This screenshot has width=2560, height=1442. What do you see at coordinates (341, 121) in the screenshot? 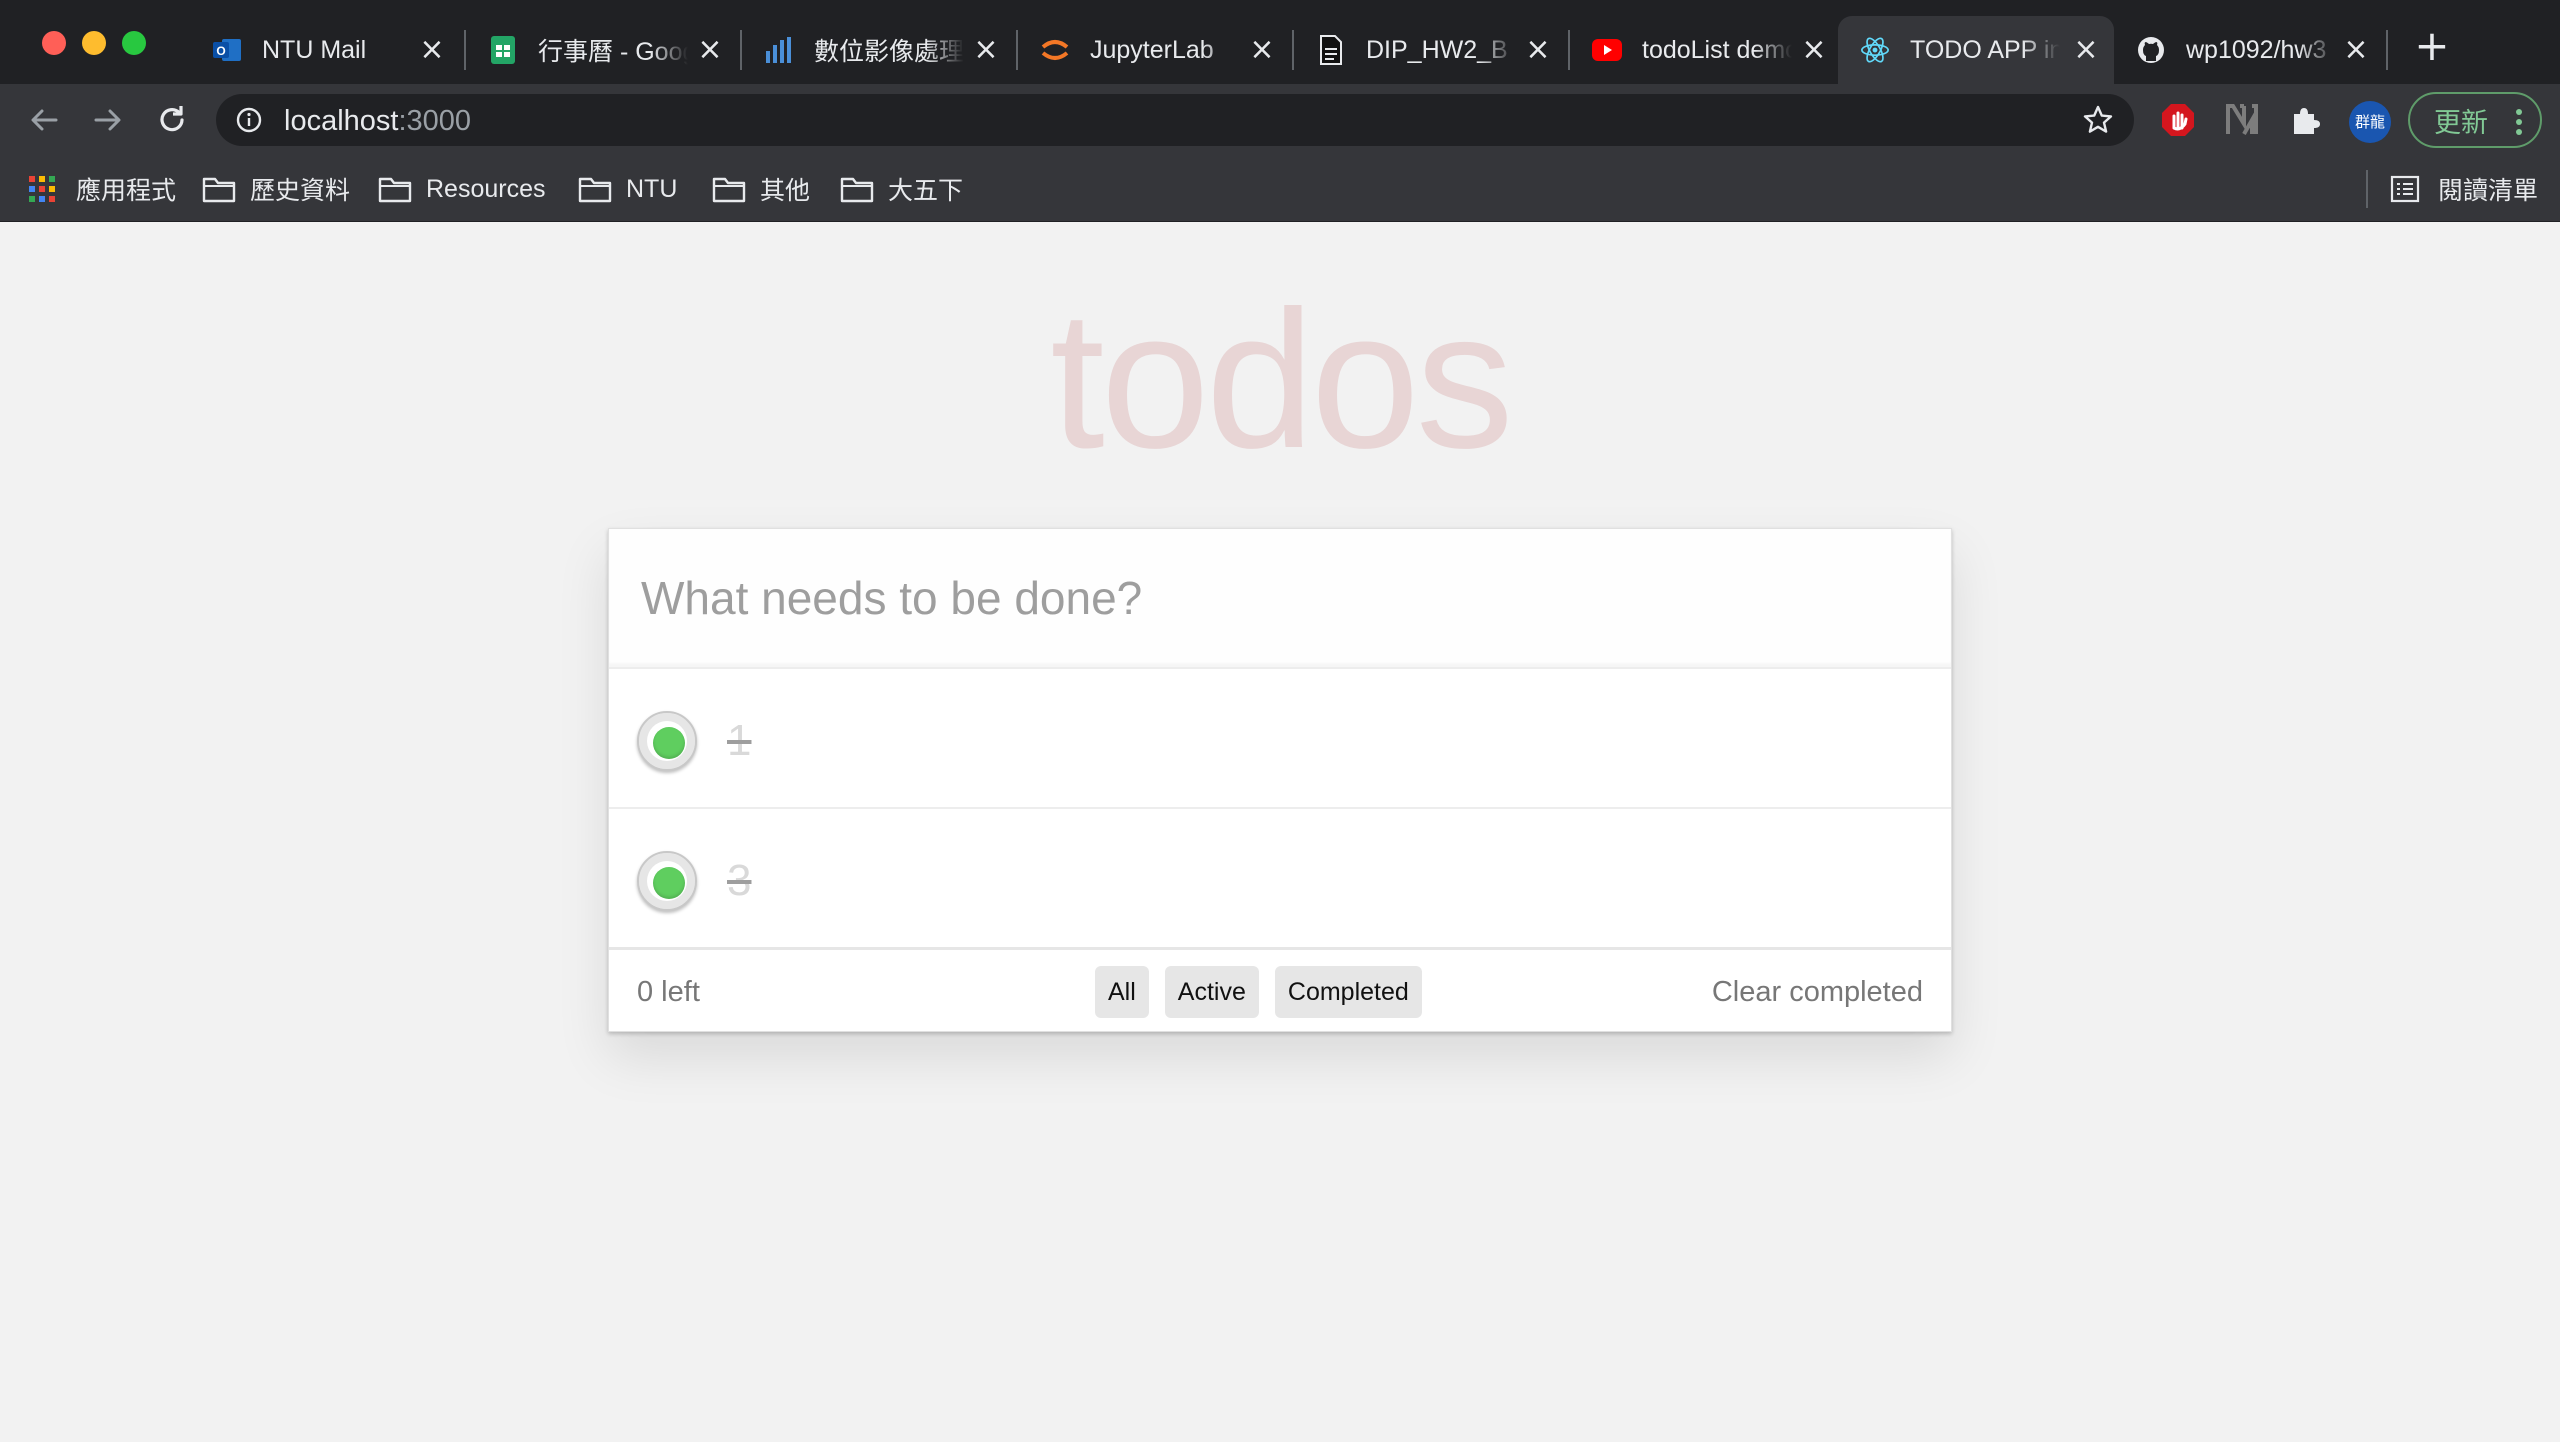
I see `url-host: localhost` at bounding box center [341, 121].